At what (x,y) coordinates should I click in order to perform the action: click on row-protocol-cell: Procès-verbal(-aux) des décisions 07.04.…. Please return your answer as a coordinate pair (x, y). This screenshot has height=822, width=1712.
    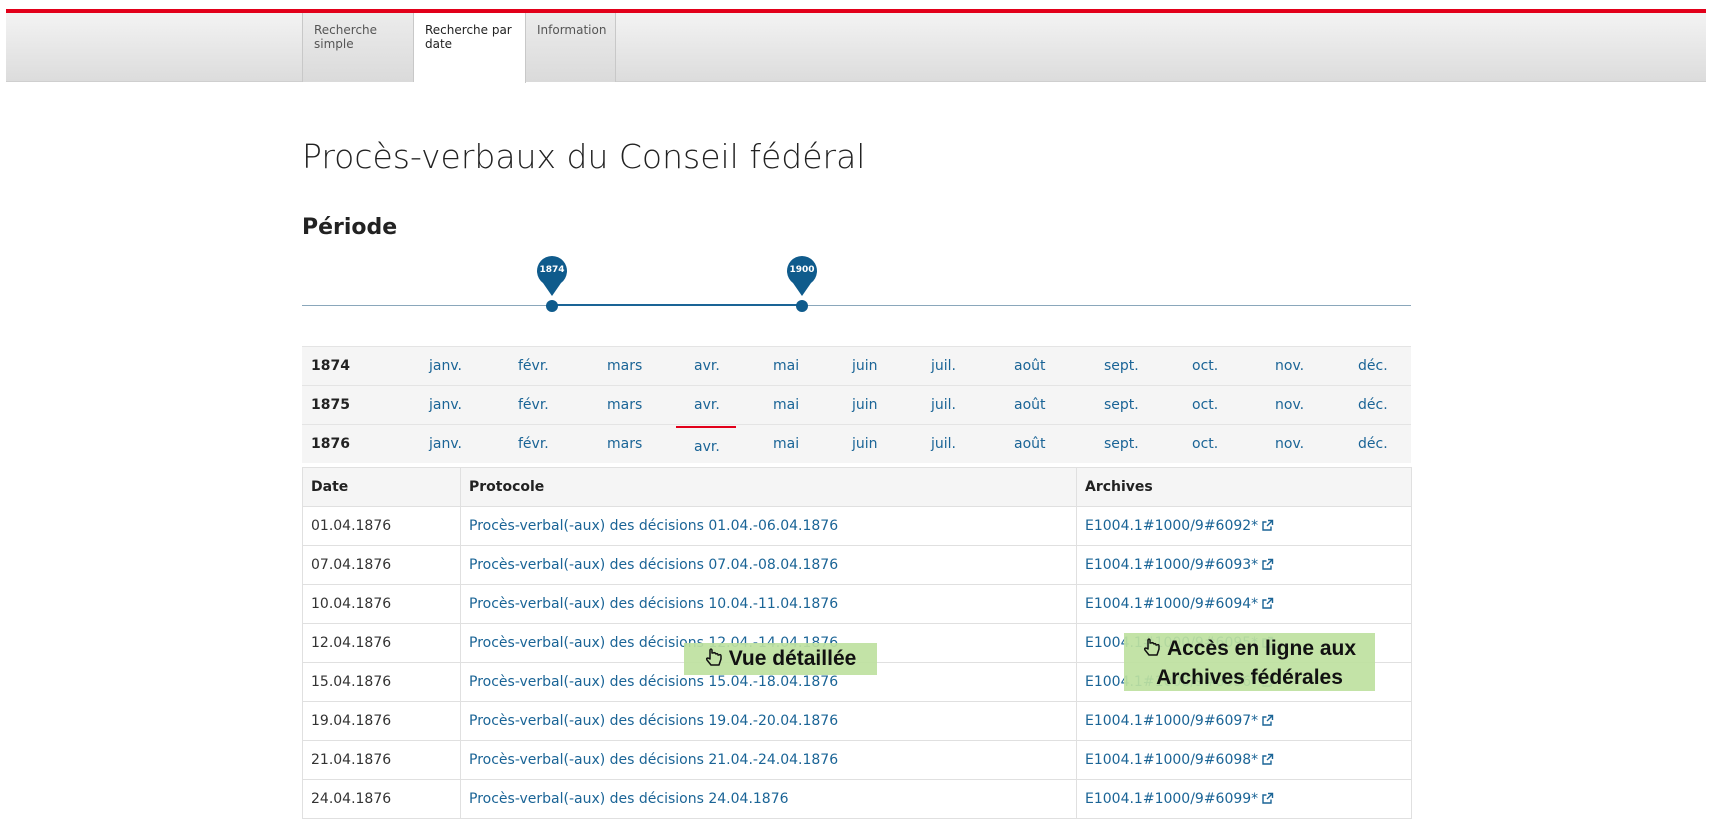
    Looking at the image, I should click on (768, 565).